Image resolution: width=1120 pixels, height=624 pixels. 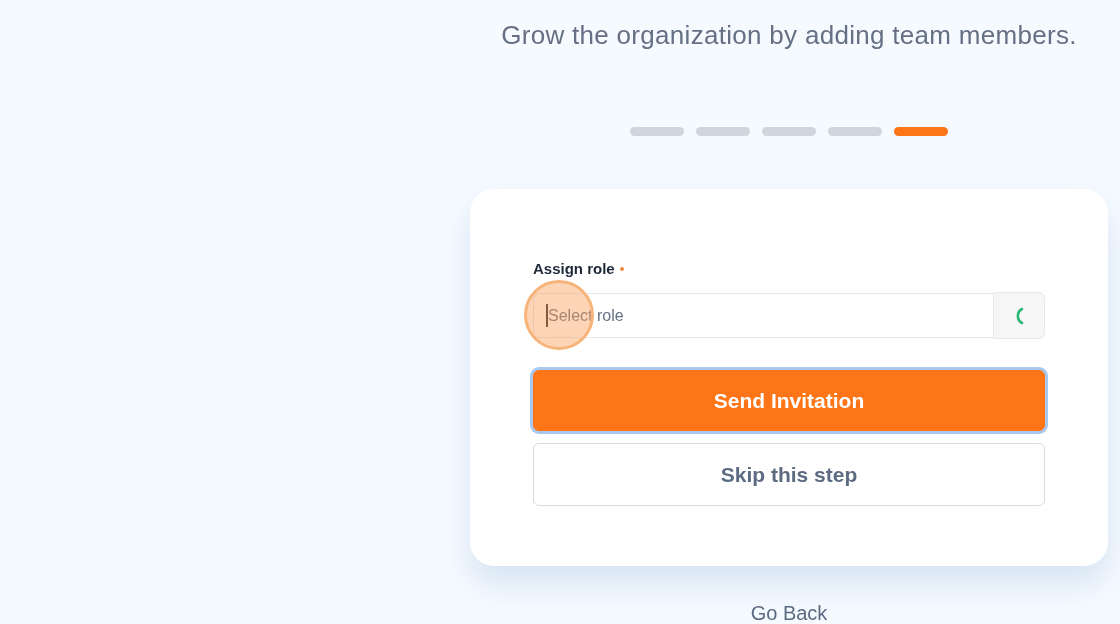 What do you see at coordinates (789, 400) in the screenshot?
I see `send-invitation-button: Send Invitation` at bounding box center [789, 400].